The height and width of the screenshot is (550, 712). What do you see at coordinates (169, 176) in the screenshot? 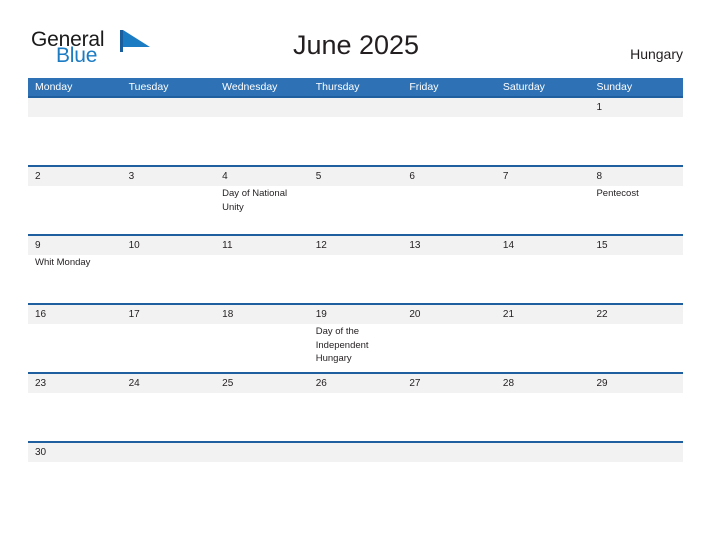
I see `day-cell-date: 3` at bounding box center [169, 176].